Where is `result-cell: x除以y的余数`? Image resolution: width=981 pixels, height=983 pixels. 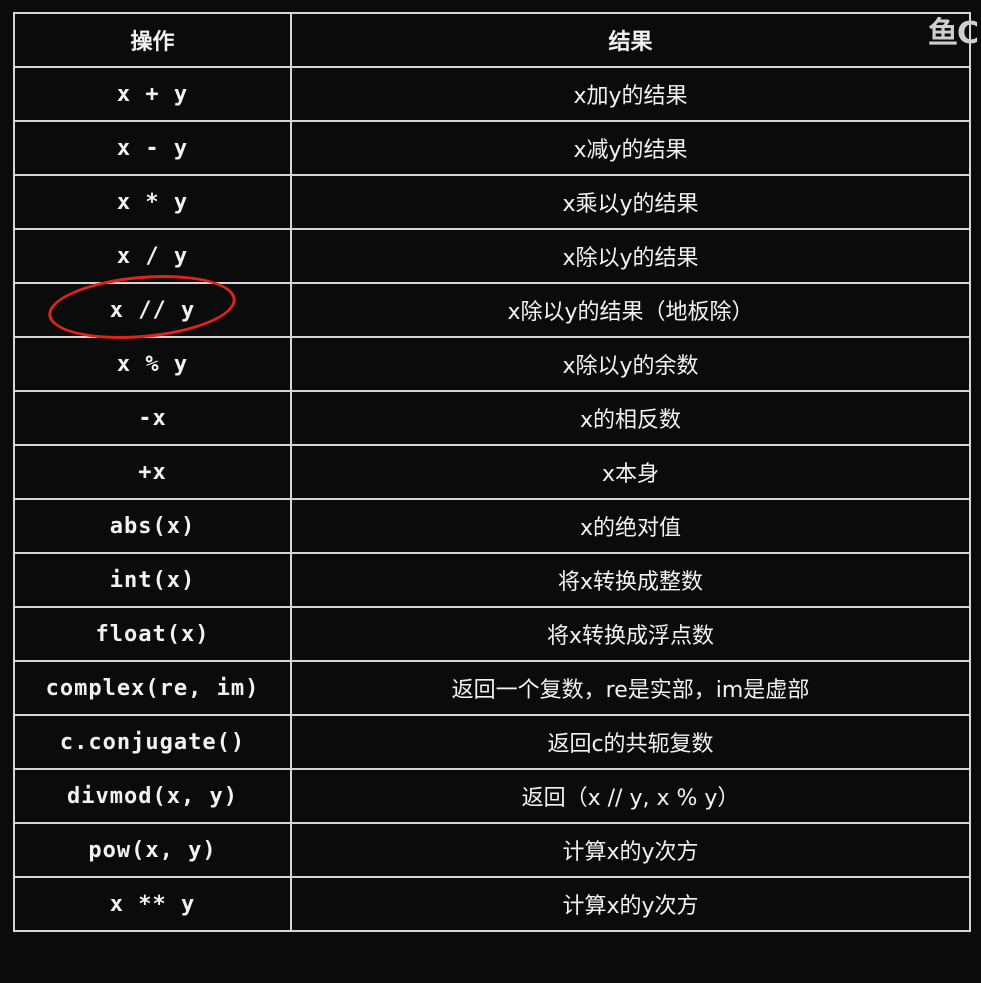
result-cell: x除以y的余数 is located at coordinates (630, 364).